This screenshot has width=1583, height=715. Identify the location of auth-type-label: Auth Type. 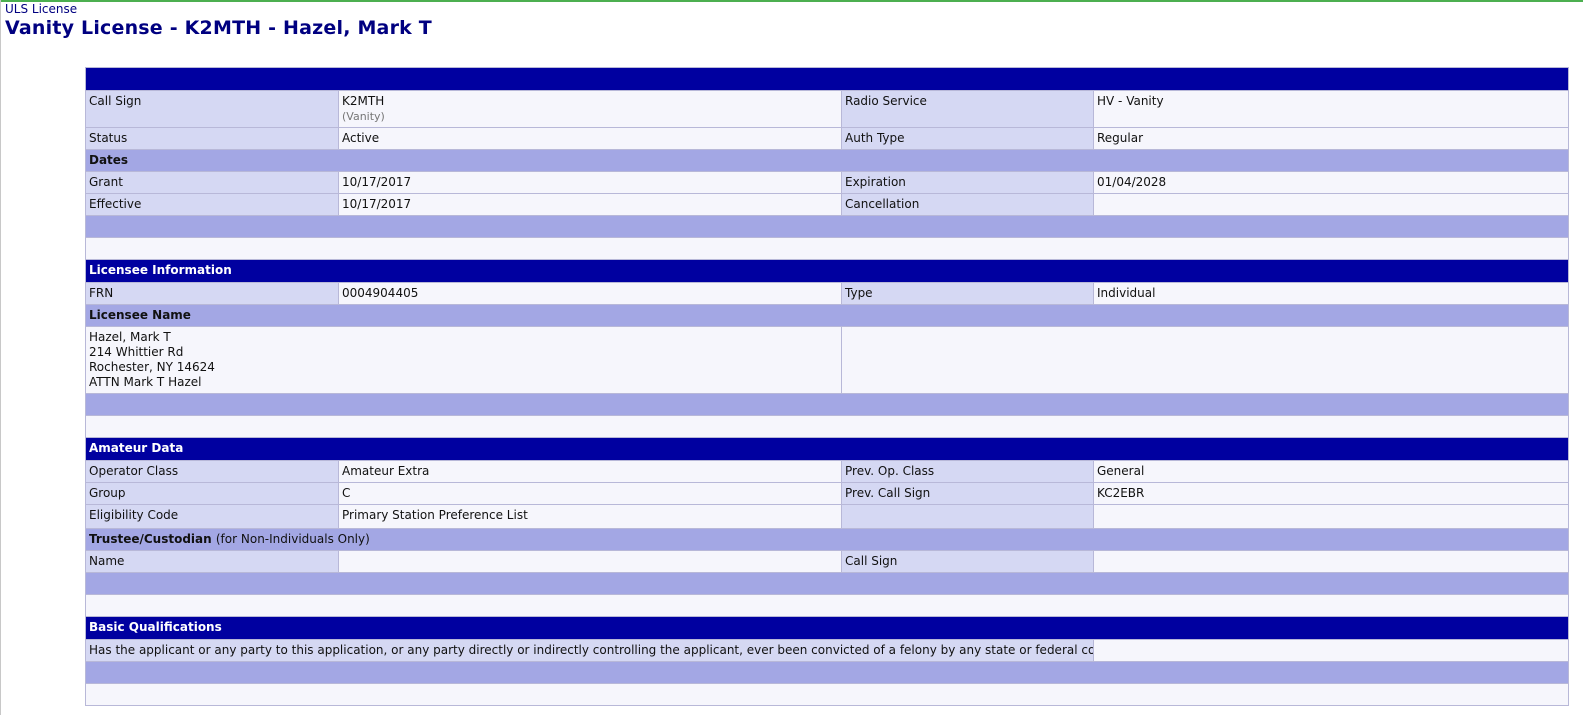
(967, 138).